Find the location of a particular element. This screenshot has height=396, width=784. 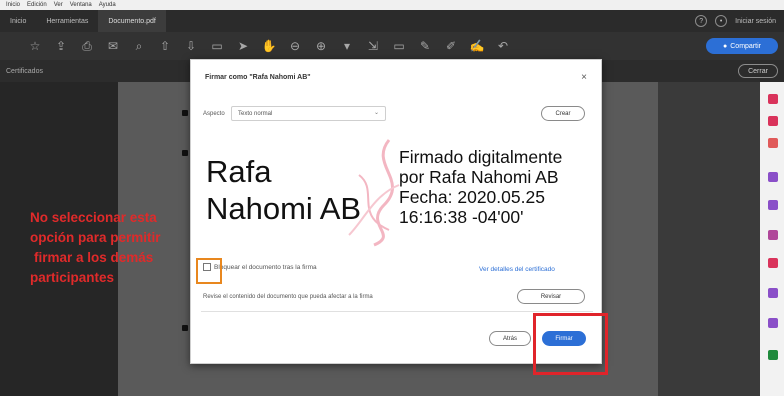

aspect-value: Texto normal is located at coordinates (255, 113).